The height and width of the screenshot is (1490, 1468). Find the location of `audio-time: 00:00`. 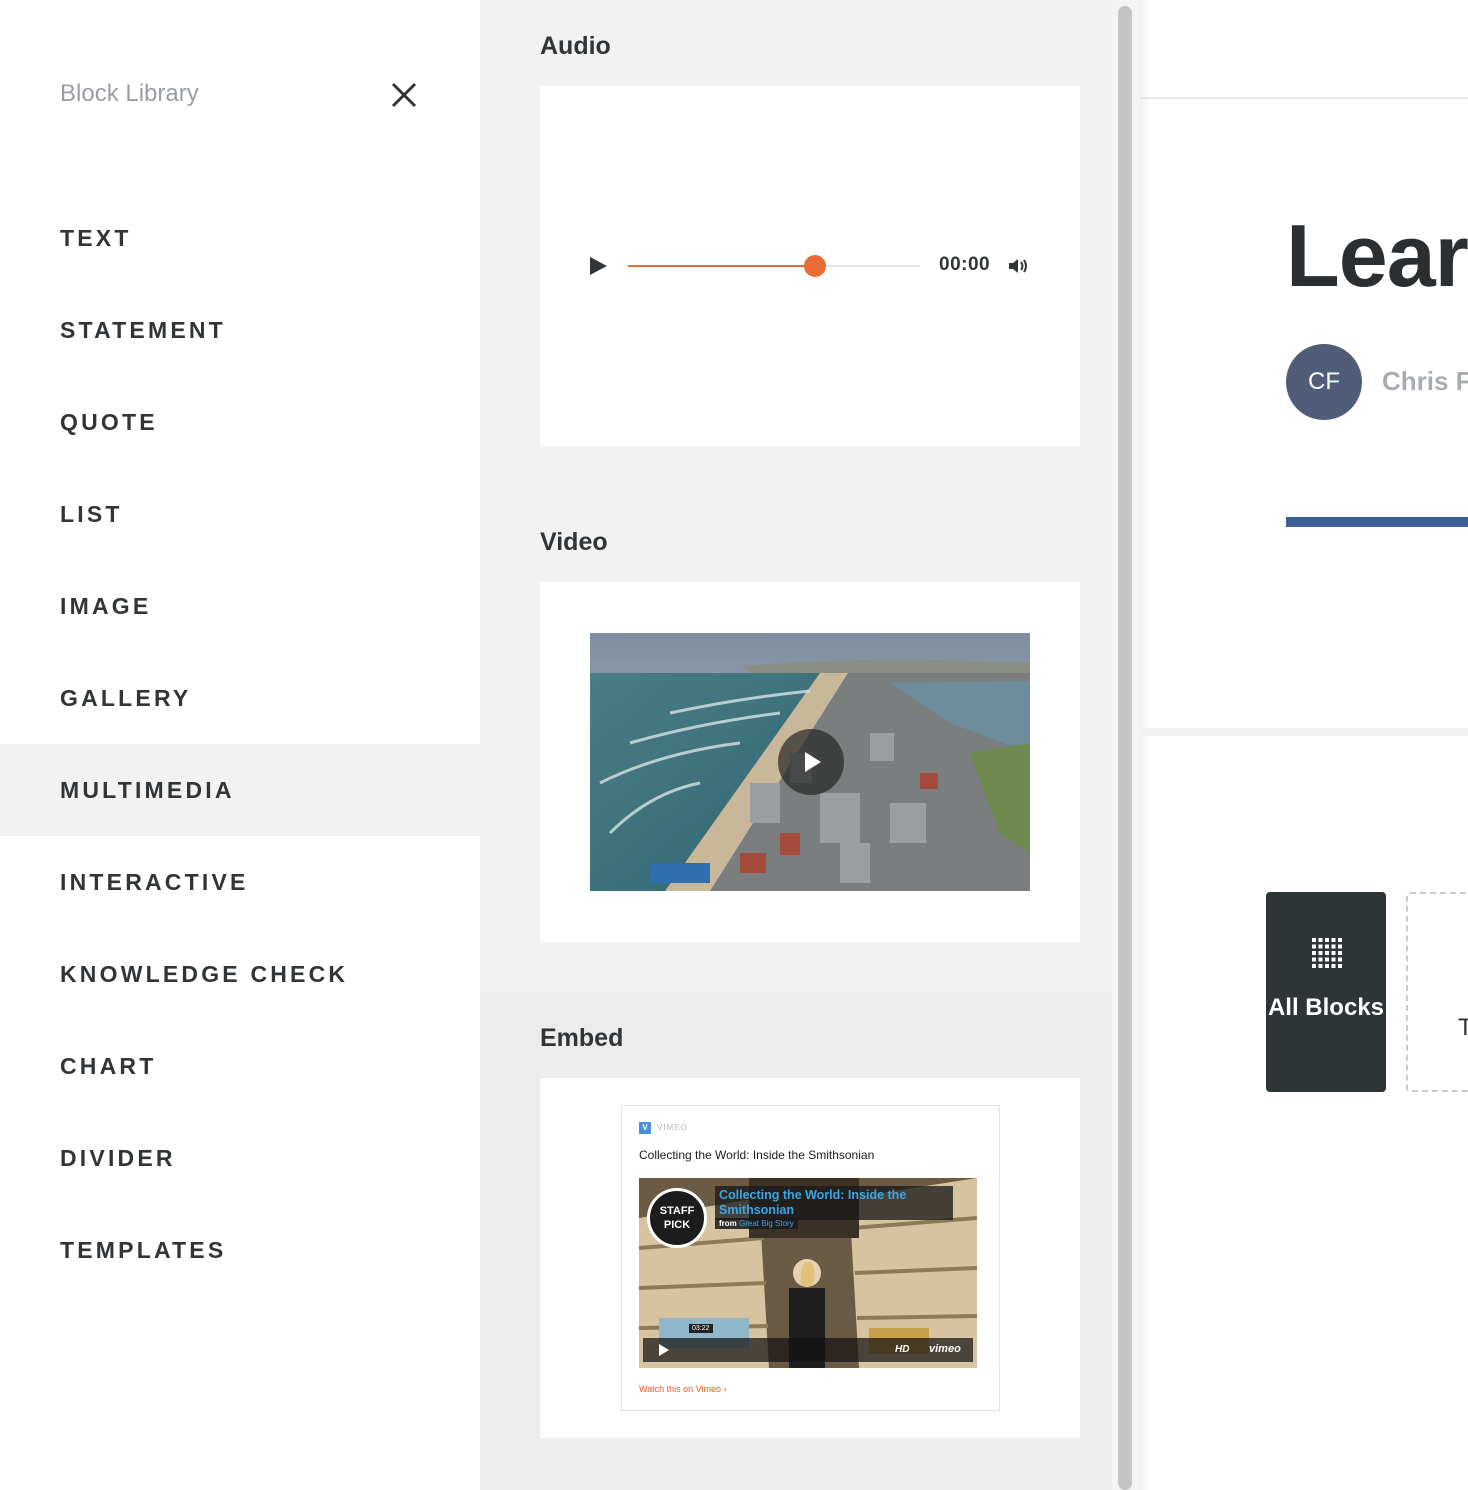

audio-time: 00:00 is located at coordinates (965, 264).